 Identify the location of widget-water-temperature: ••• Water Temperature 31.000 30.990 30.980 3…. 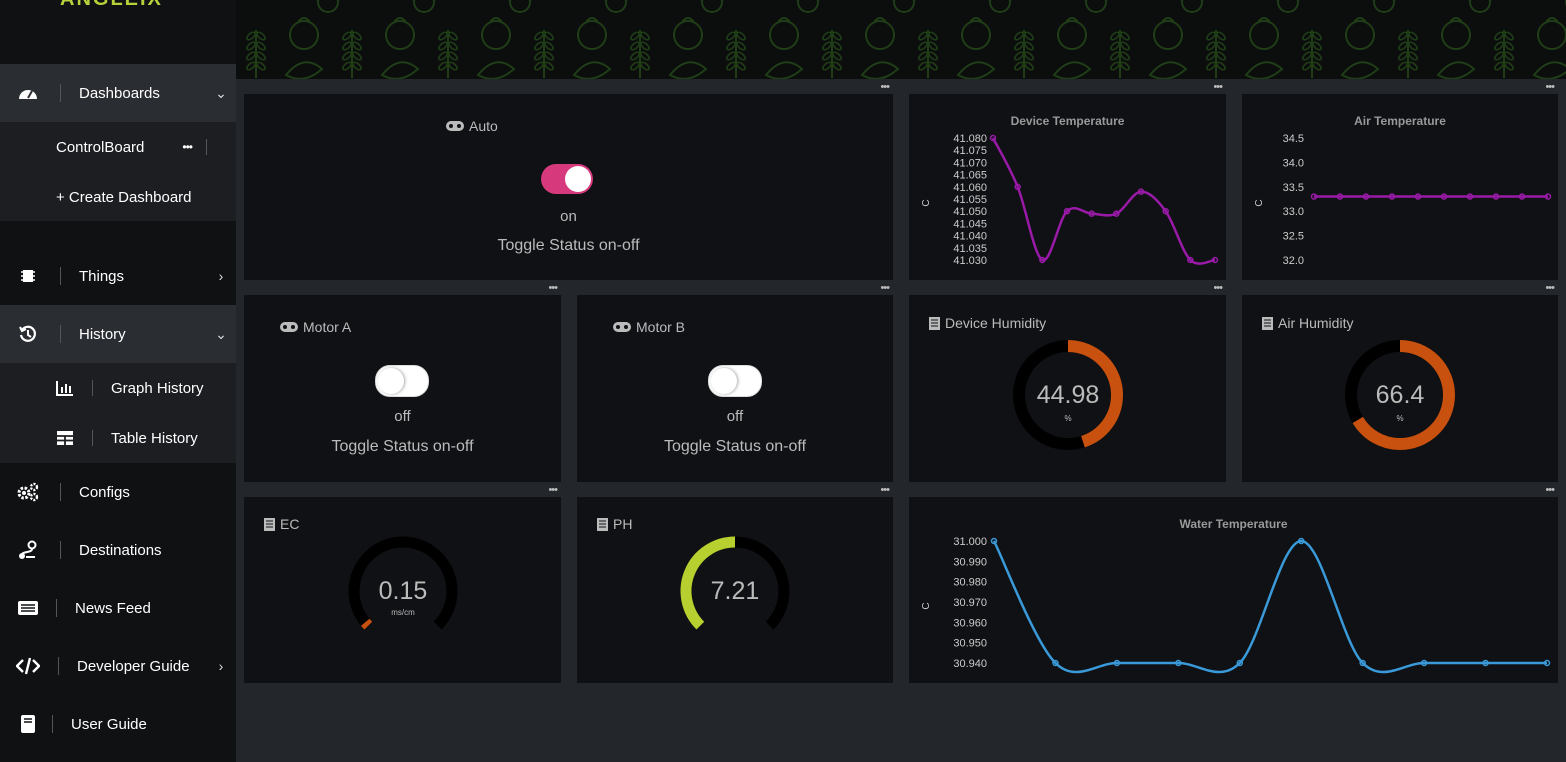
(1233, 583).